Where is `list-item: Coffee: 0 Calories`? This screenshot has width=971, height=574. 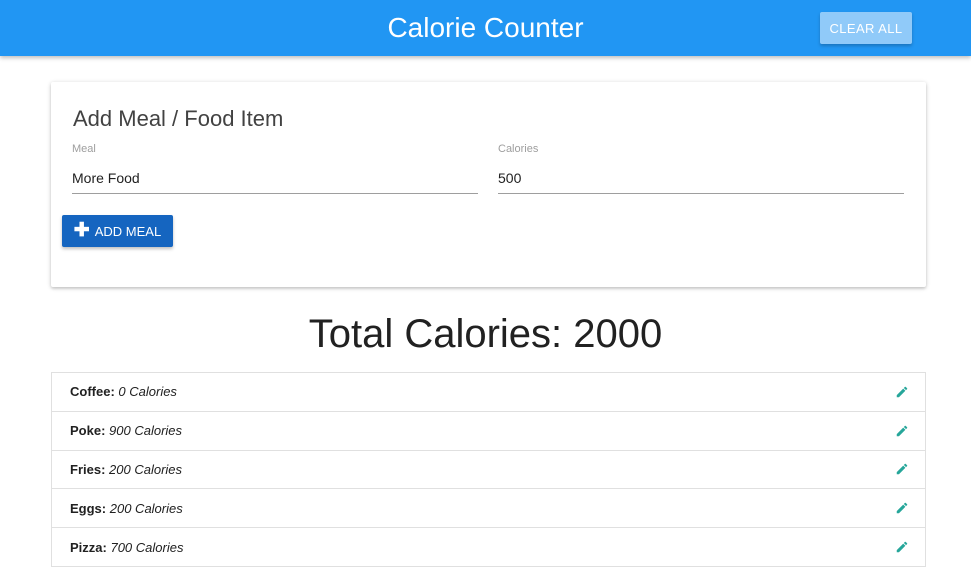 list-item: Coffee: 0 Calories is located at coordinates (488, 392).